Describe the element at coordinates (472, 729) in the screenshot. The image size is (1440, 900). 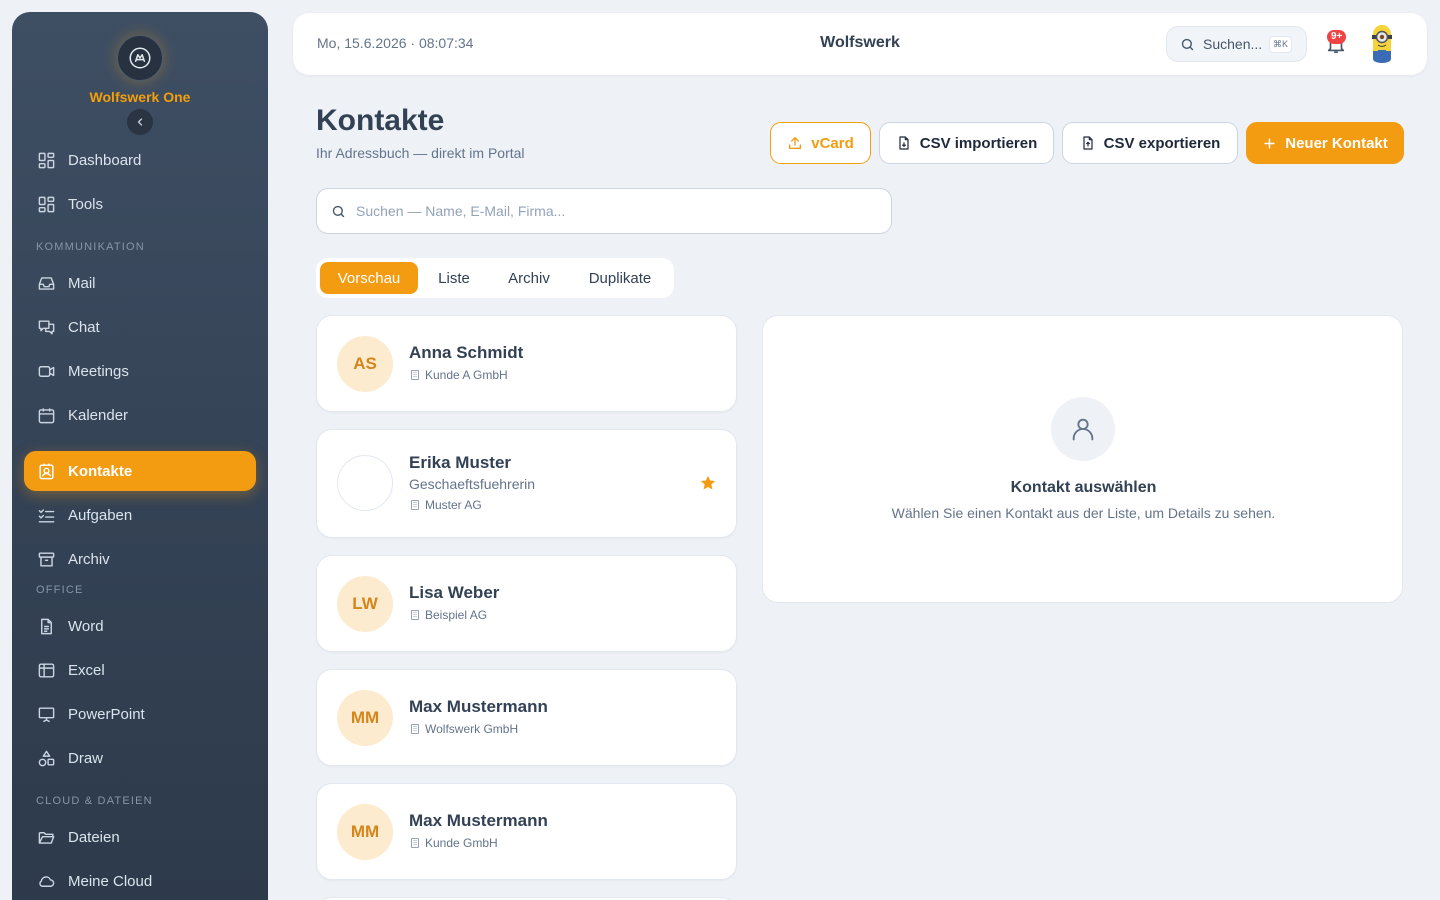
I see `contact-company-label: Wolfswerk GmbH` at that location.